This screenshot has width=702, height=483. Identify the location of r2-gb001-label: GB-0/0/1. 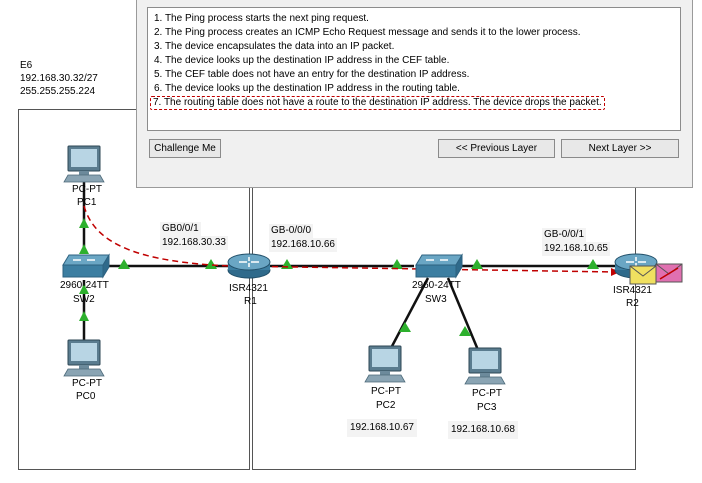
(564, 235).